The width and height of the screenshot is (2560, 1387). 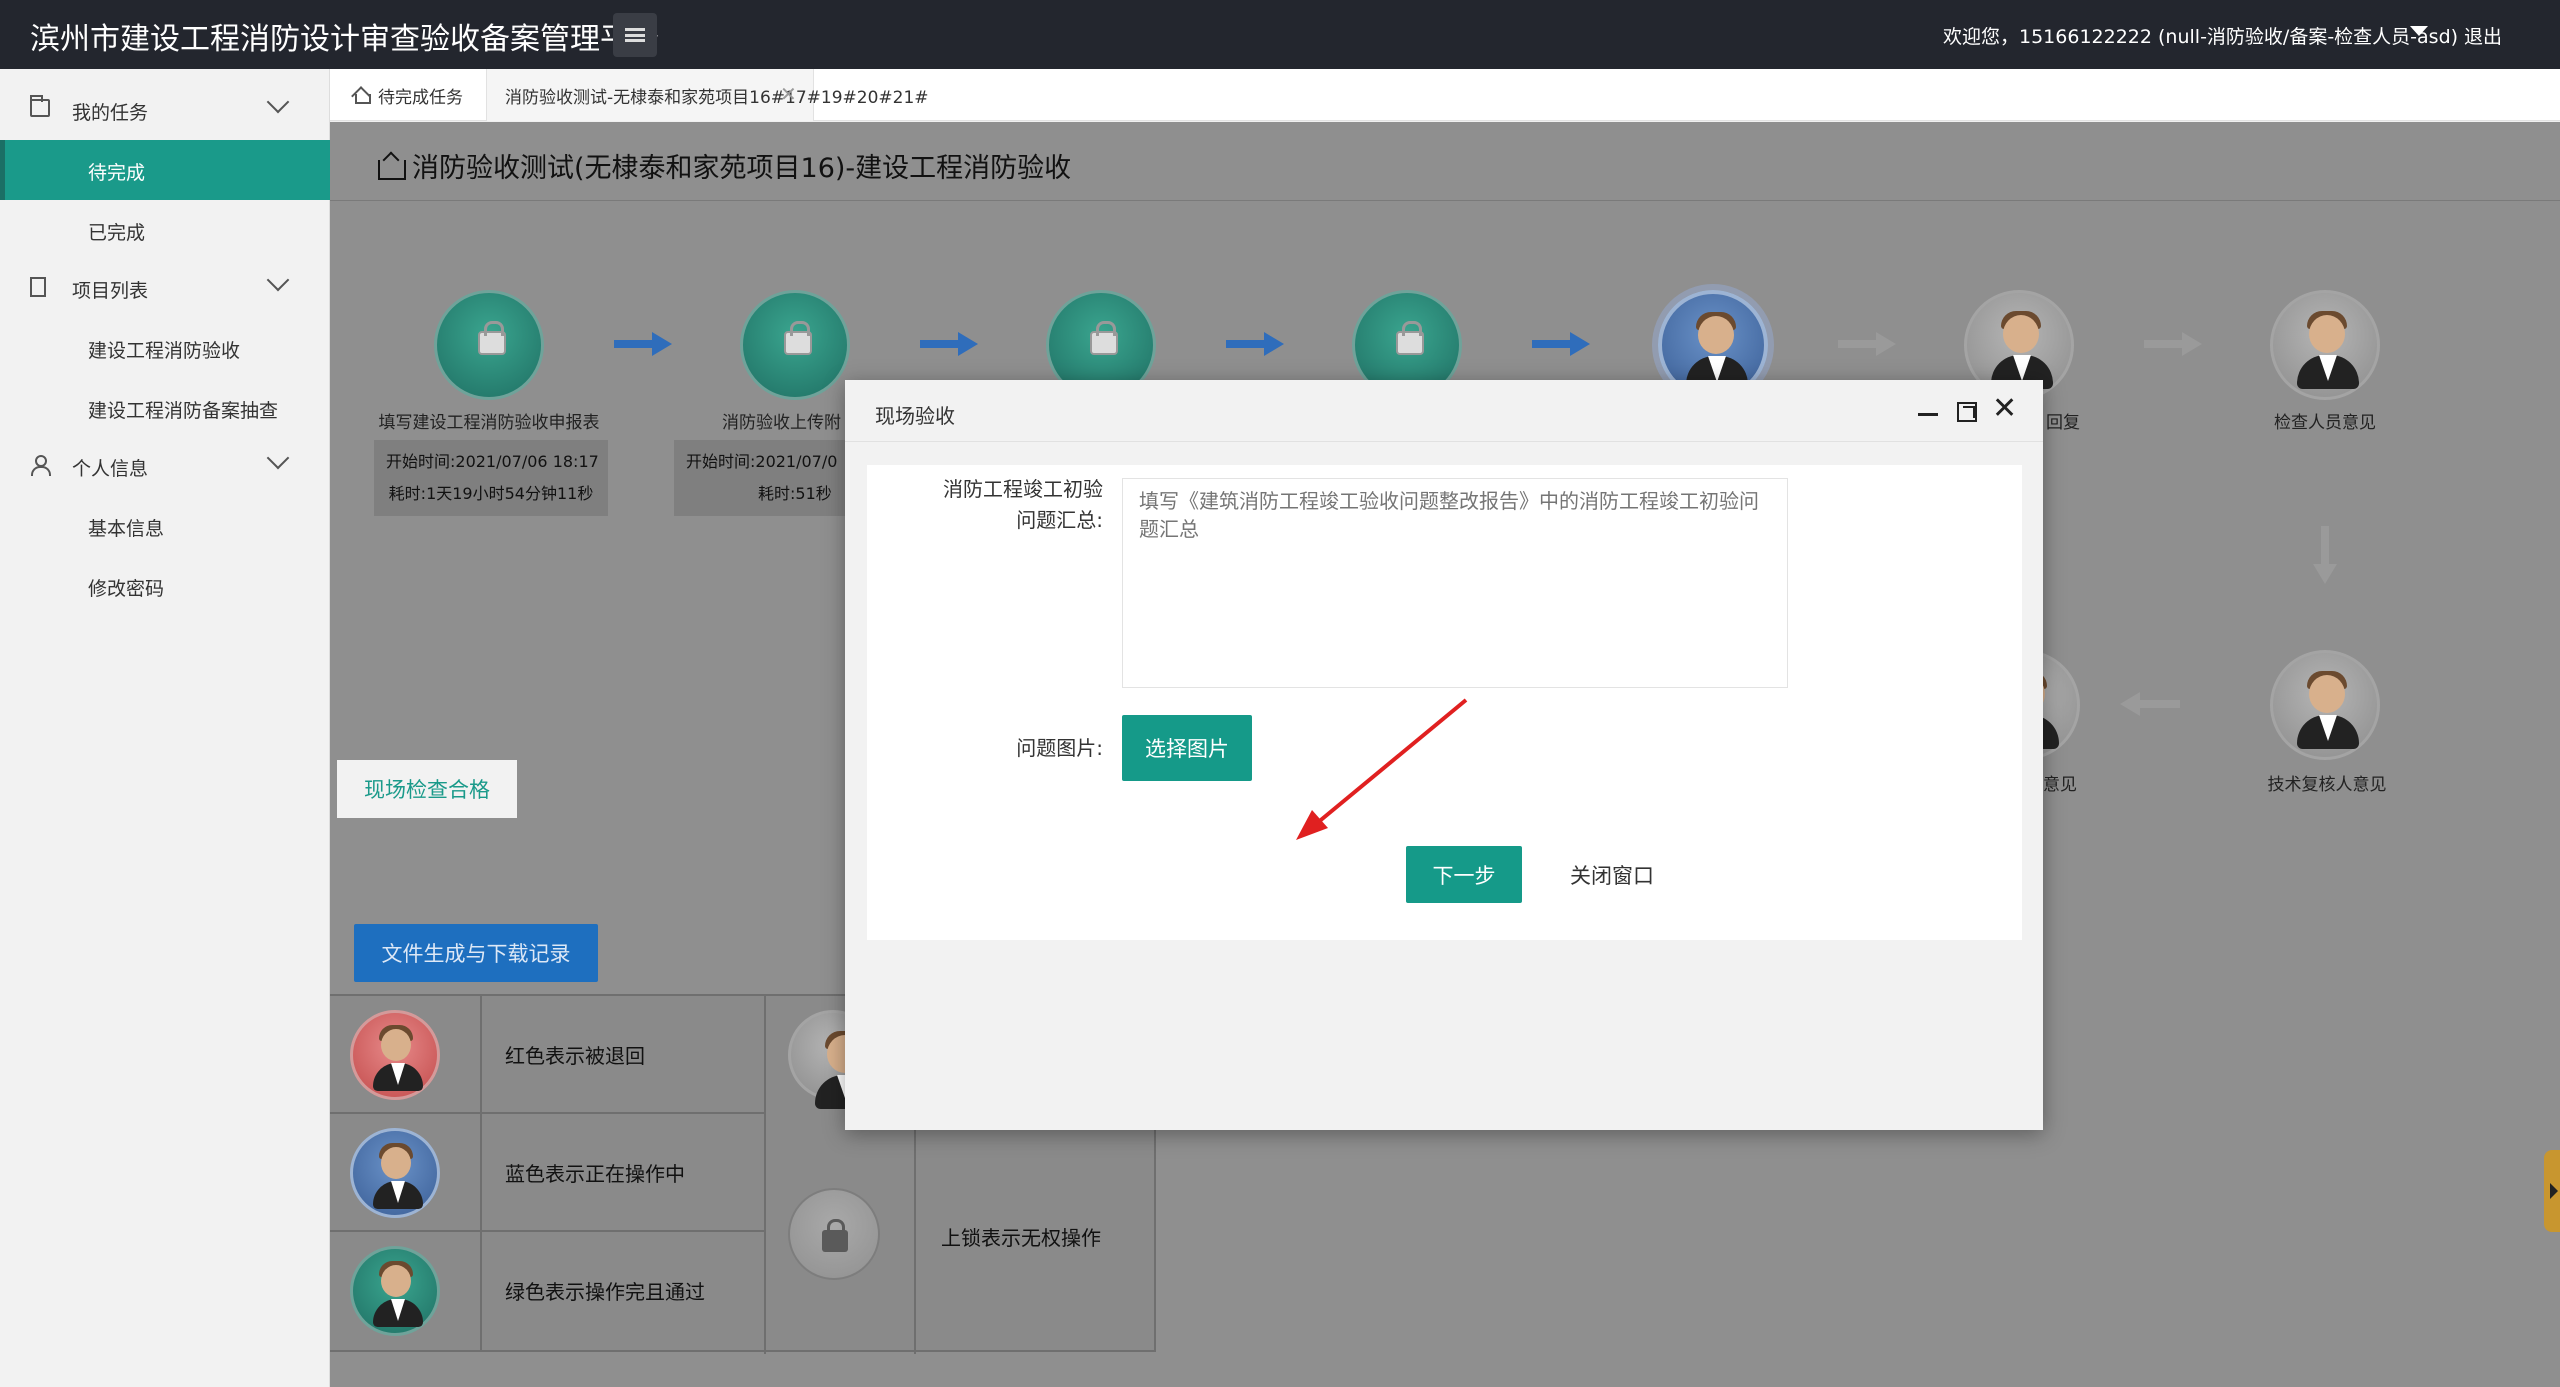 What do you see at coordinates (1023, 489) in the screenshot?
I see `summary-label-line: 消防工程竣工初验` at bounding box center [1023, 489].